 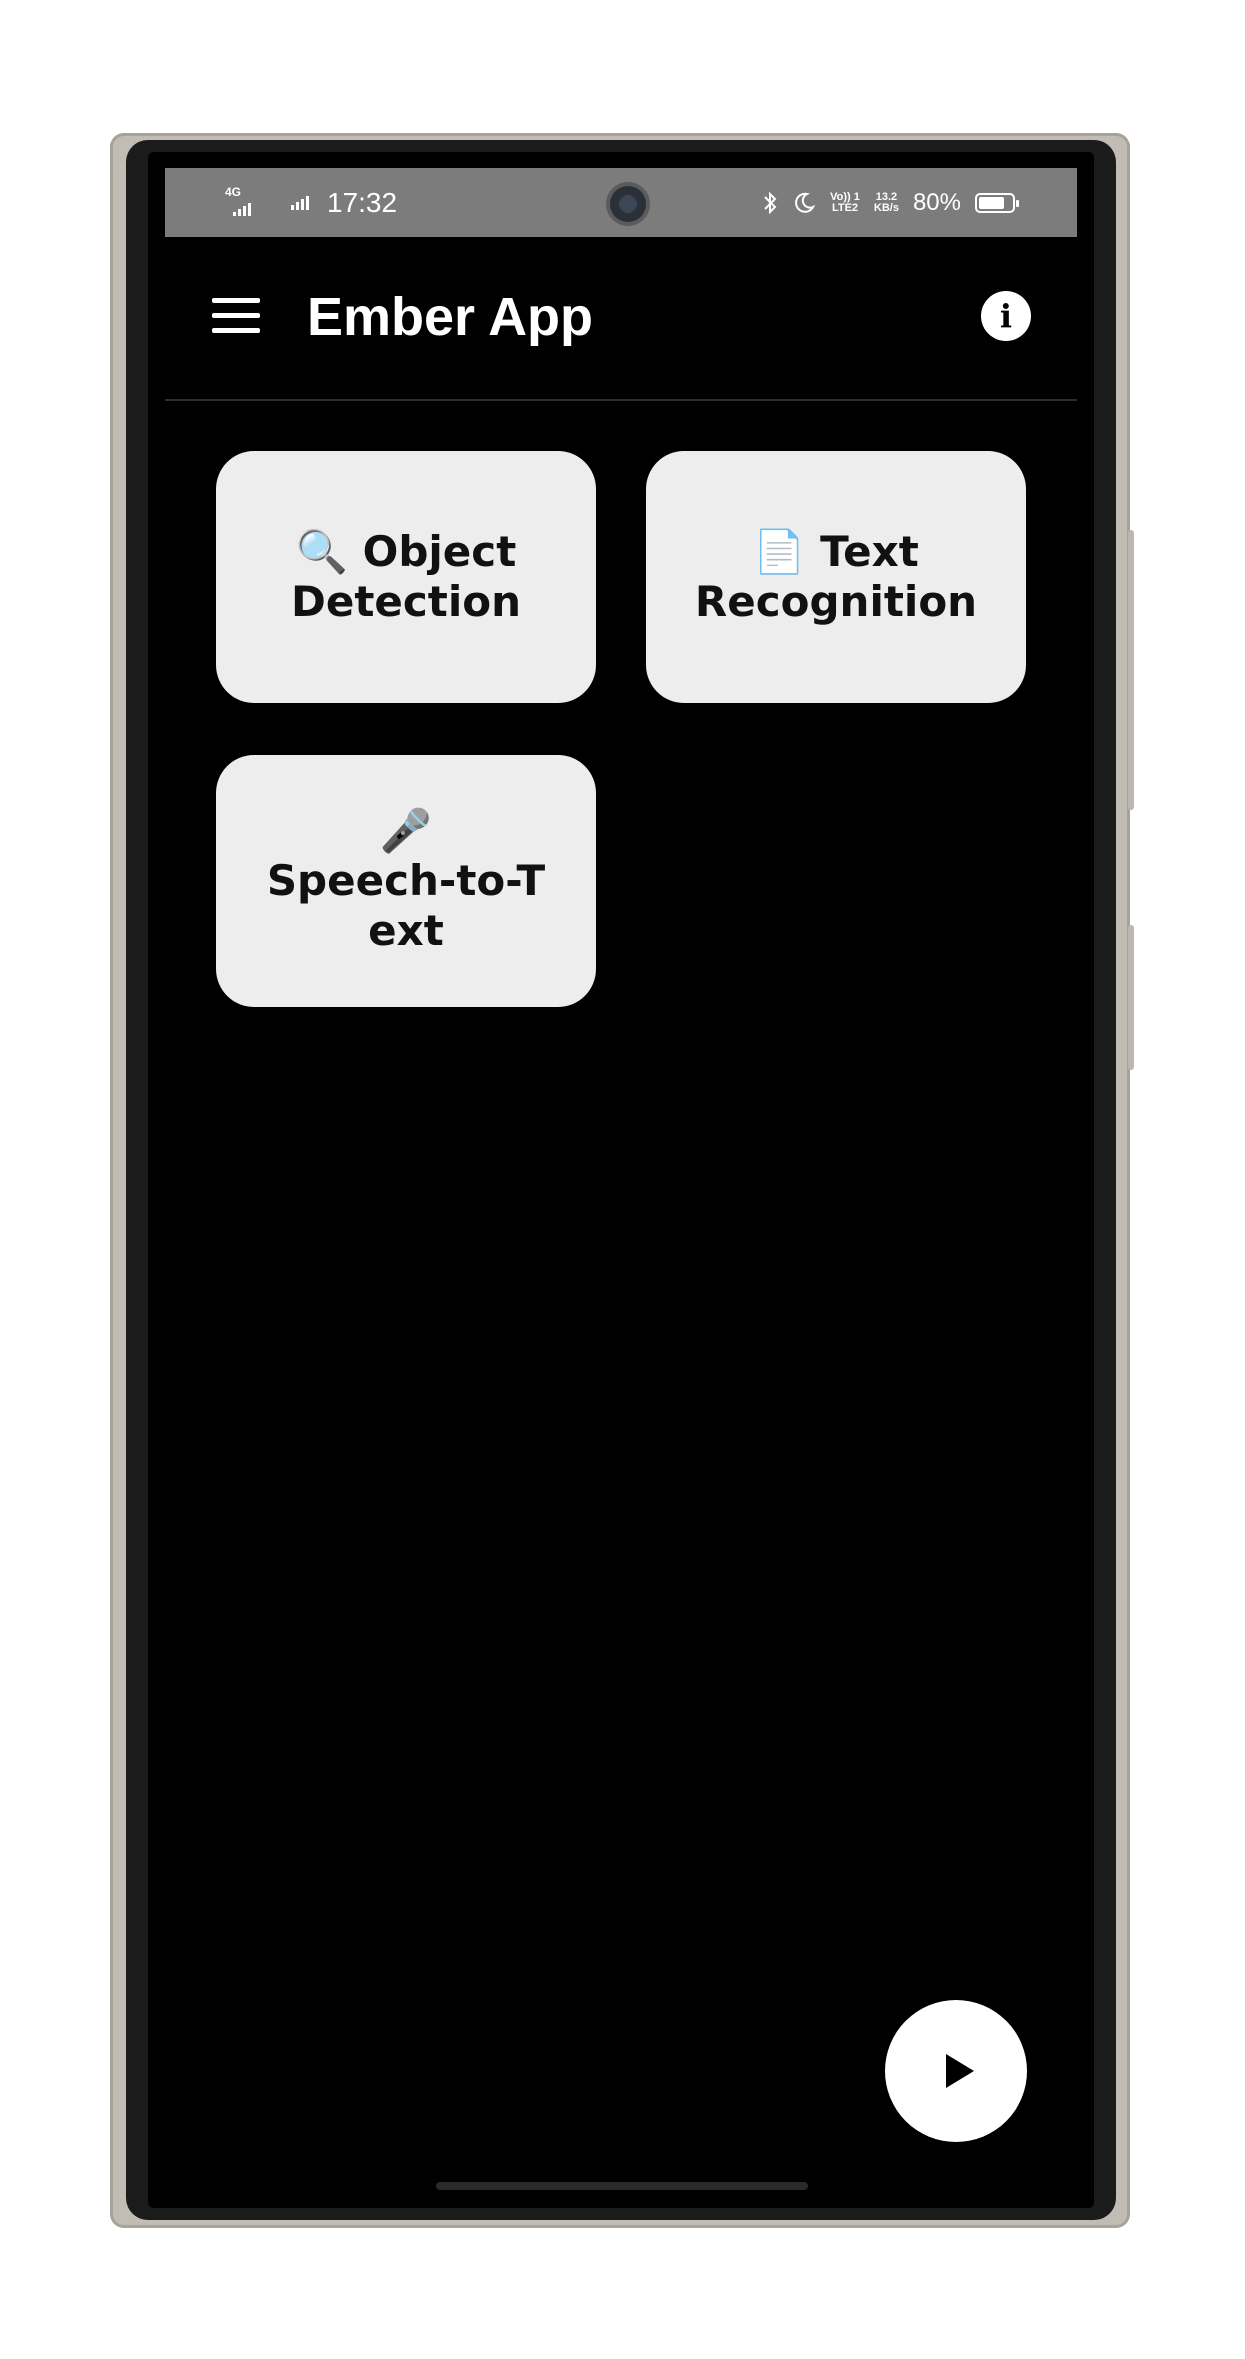 What do you see at coordinates (450, 317) in the screenshot?
I see `app-title: Ember App` at bounding box center [450, 317].